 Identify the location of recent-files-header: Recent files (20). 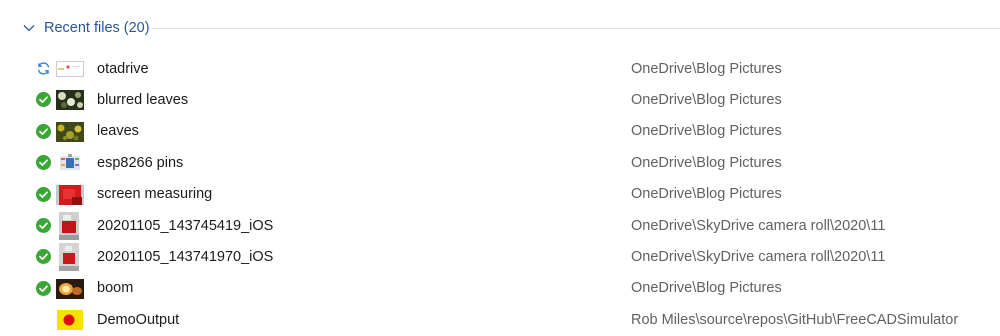
(86, 28).